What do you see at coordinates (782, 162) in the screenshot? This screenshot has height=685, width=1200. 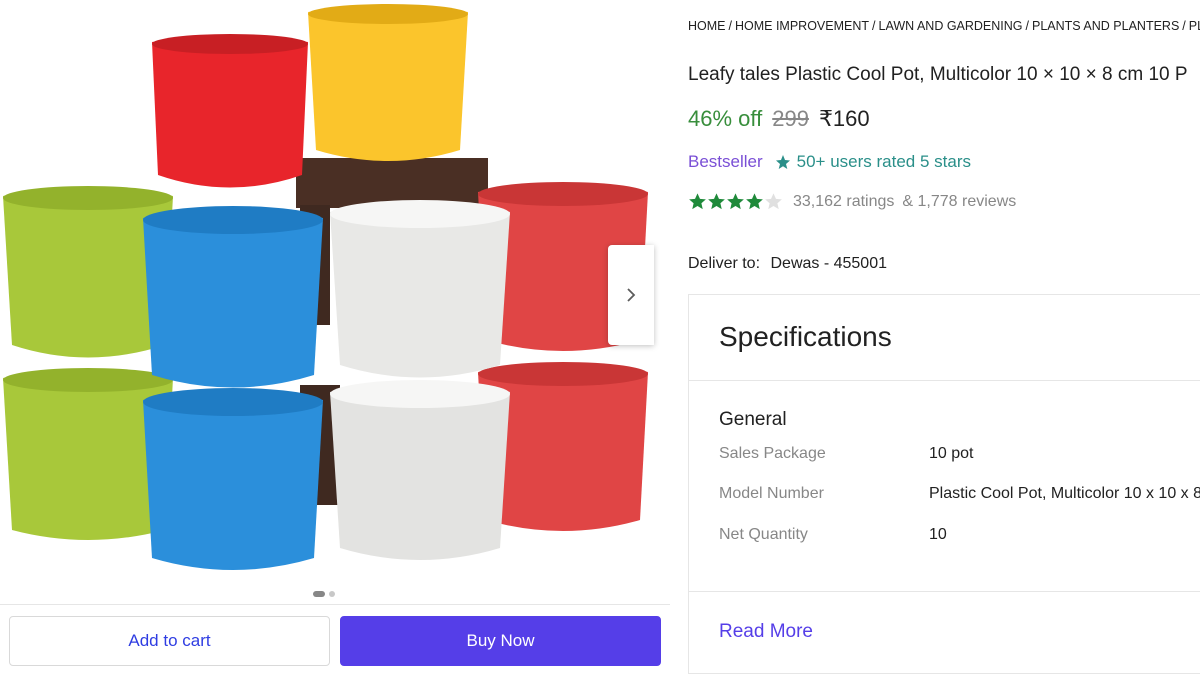 I see `sparkle-star-icon` at bounding box center [782, 162].